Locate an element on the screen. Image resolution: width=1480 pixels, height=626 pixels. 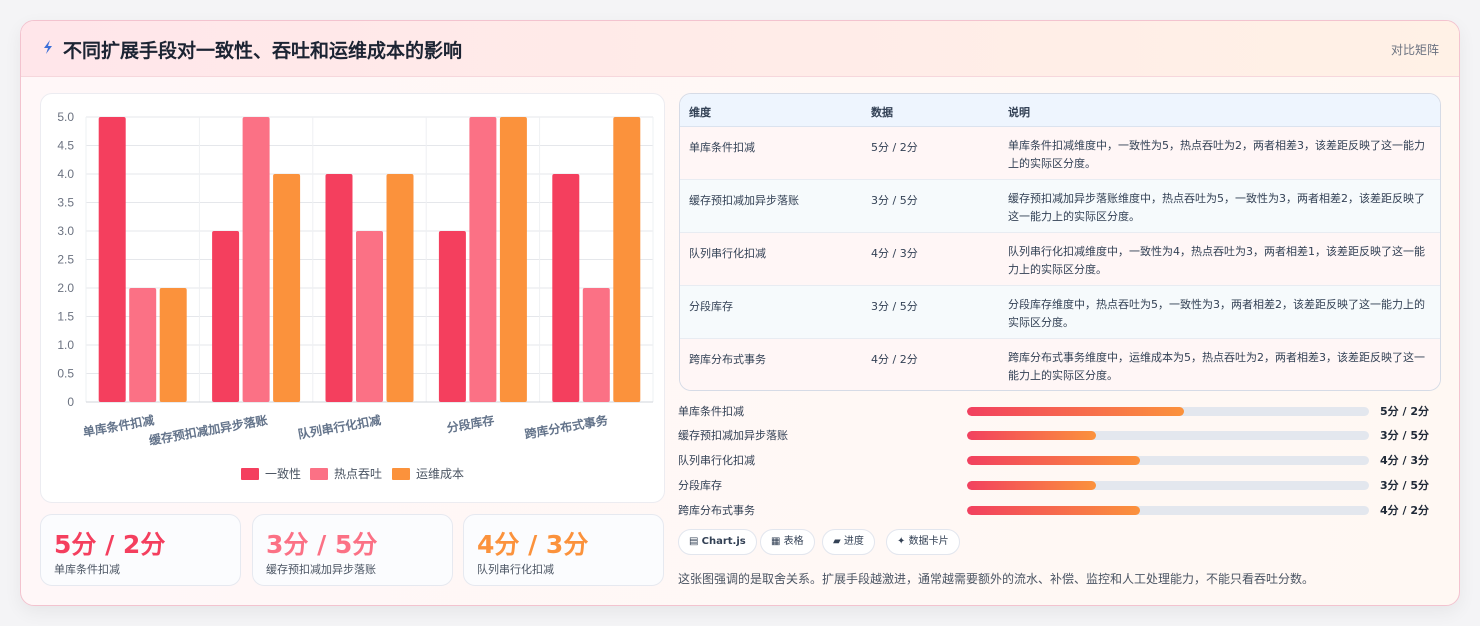
stat-card-1: 5分 / 2分 单库条件扣减 is located at coordinates (140, 550).